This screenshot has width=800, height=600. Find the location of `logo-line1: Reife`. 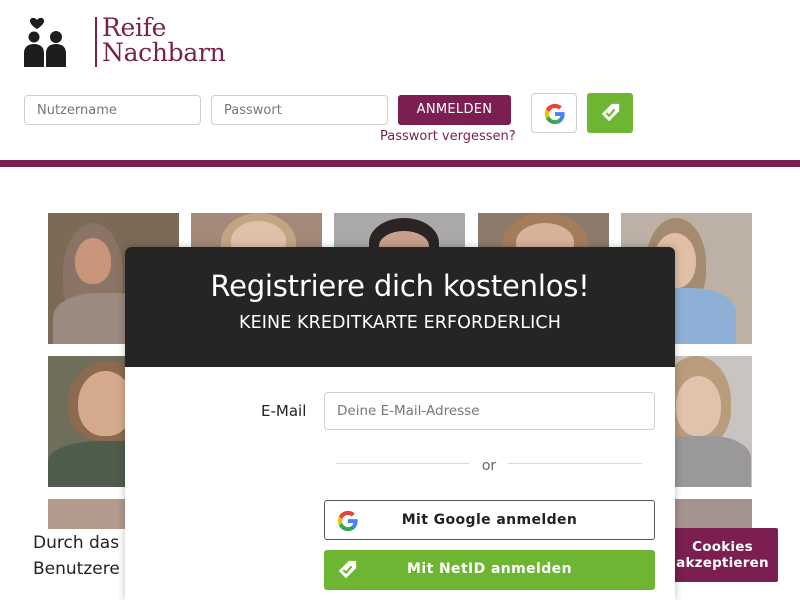

logo-line1: Reife is located at coordinates (134, 27).